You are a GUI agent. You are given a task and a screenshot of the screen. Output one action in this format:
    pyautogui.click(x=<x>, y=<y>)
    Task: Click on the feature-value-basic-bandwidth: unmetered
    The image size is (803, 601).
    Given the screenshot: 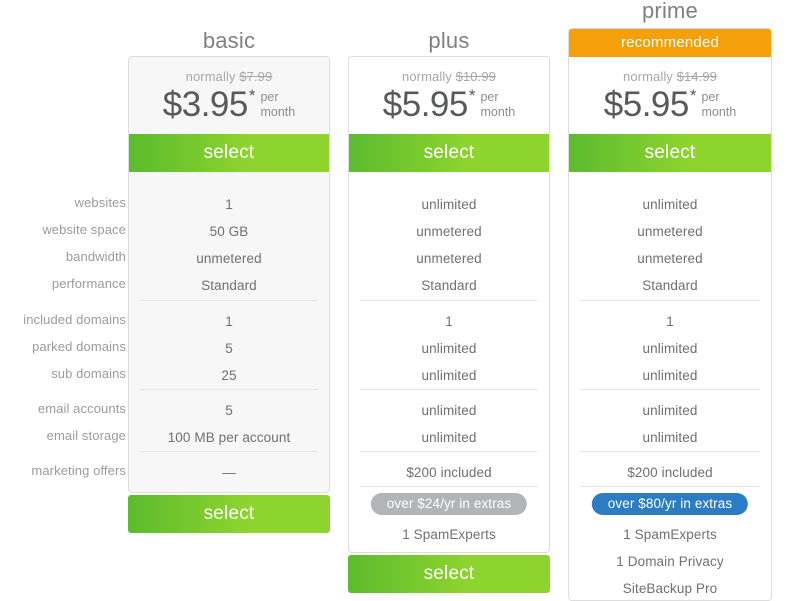 What is the action you would take?
    pyautogui.click(x=229, y=258)
    